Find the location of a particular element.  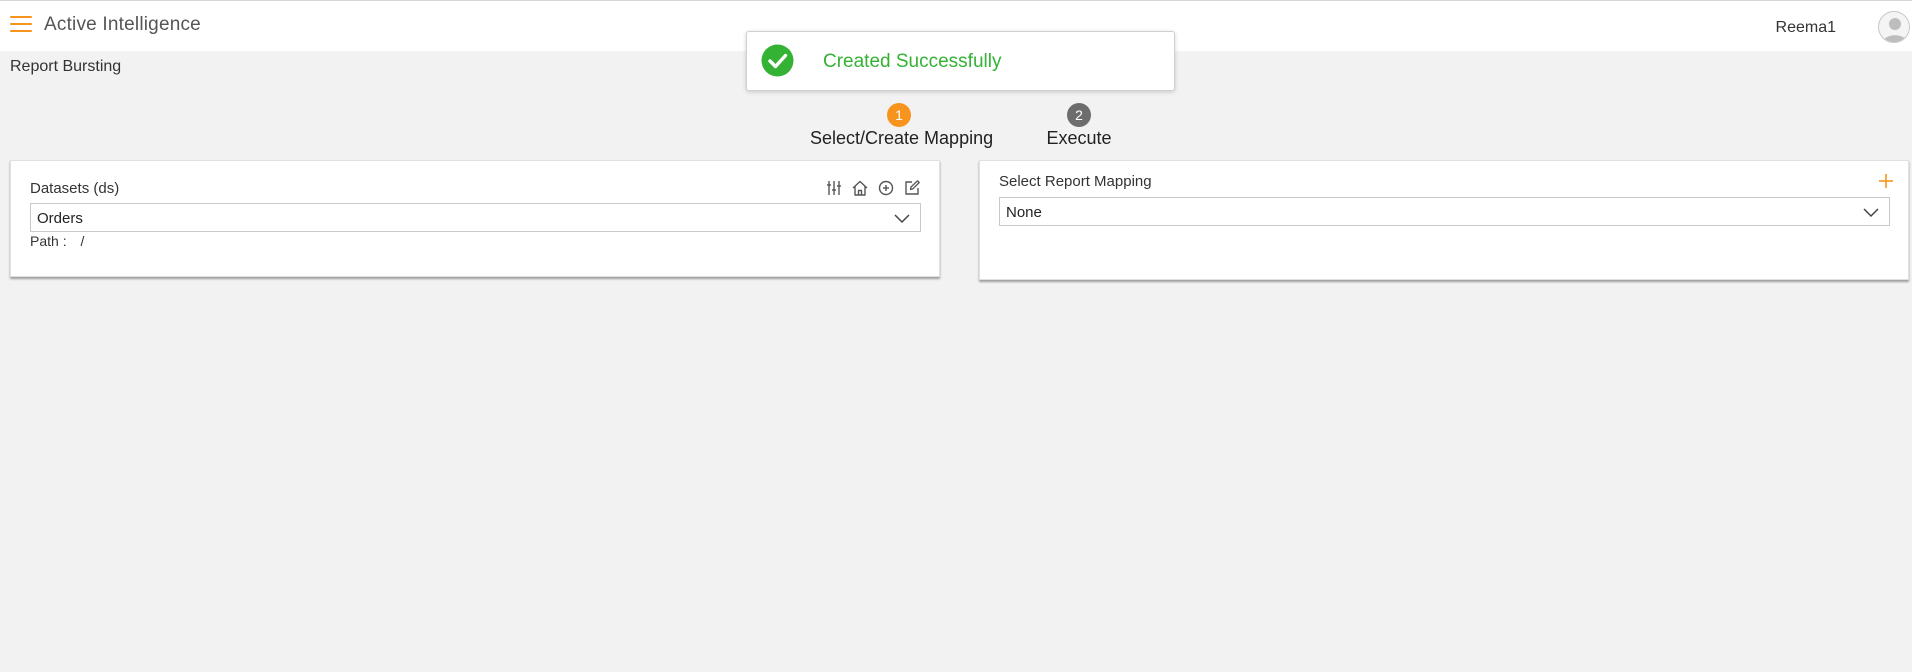

add-circle-icon is located at coordinates (886, 188).